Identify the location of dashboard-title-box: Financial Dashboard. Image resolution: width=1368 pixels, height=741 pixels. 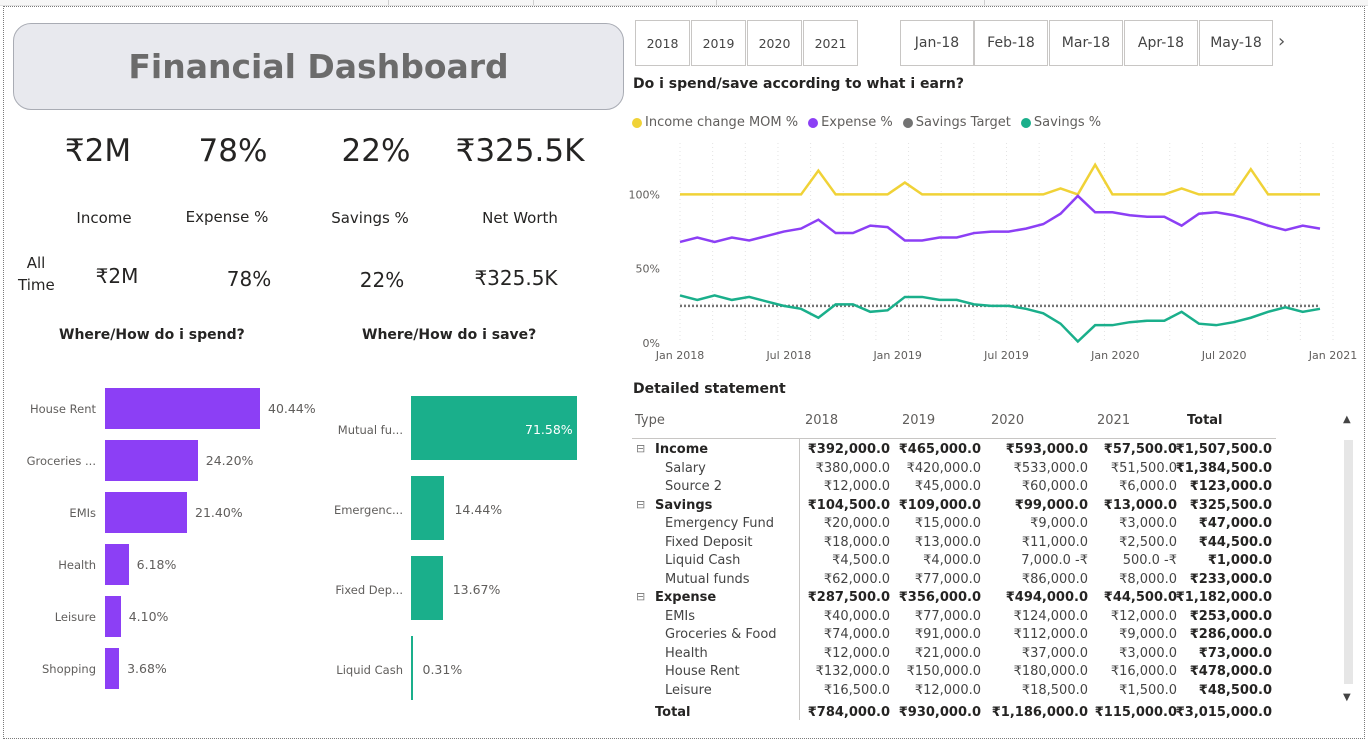
(318, 66).